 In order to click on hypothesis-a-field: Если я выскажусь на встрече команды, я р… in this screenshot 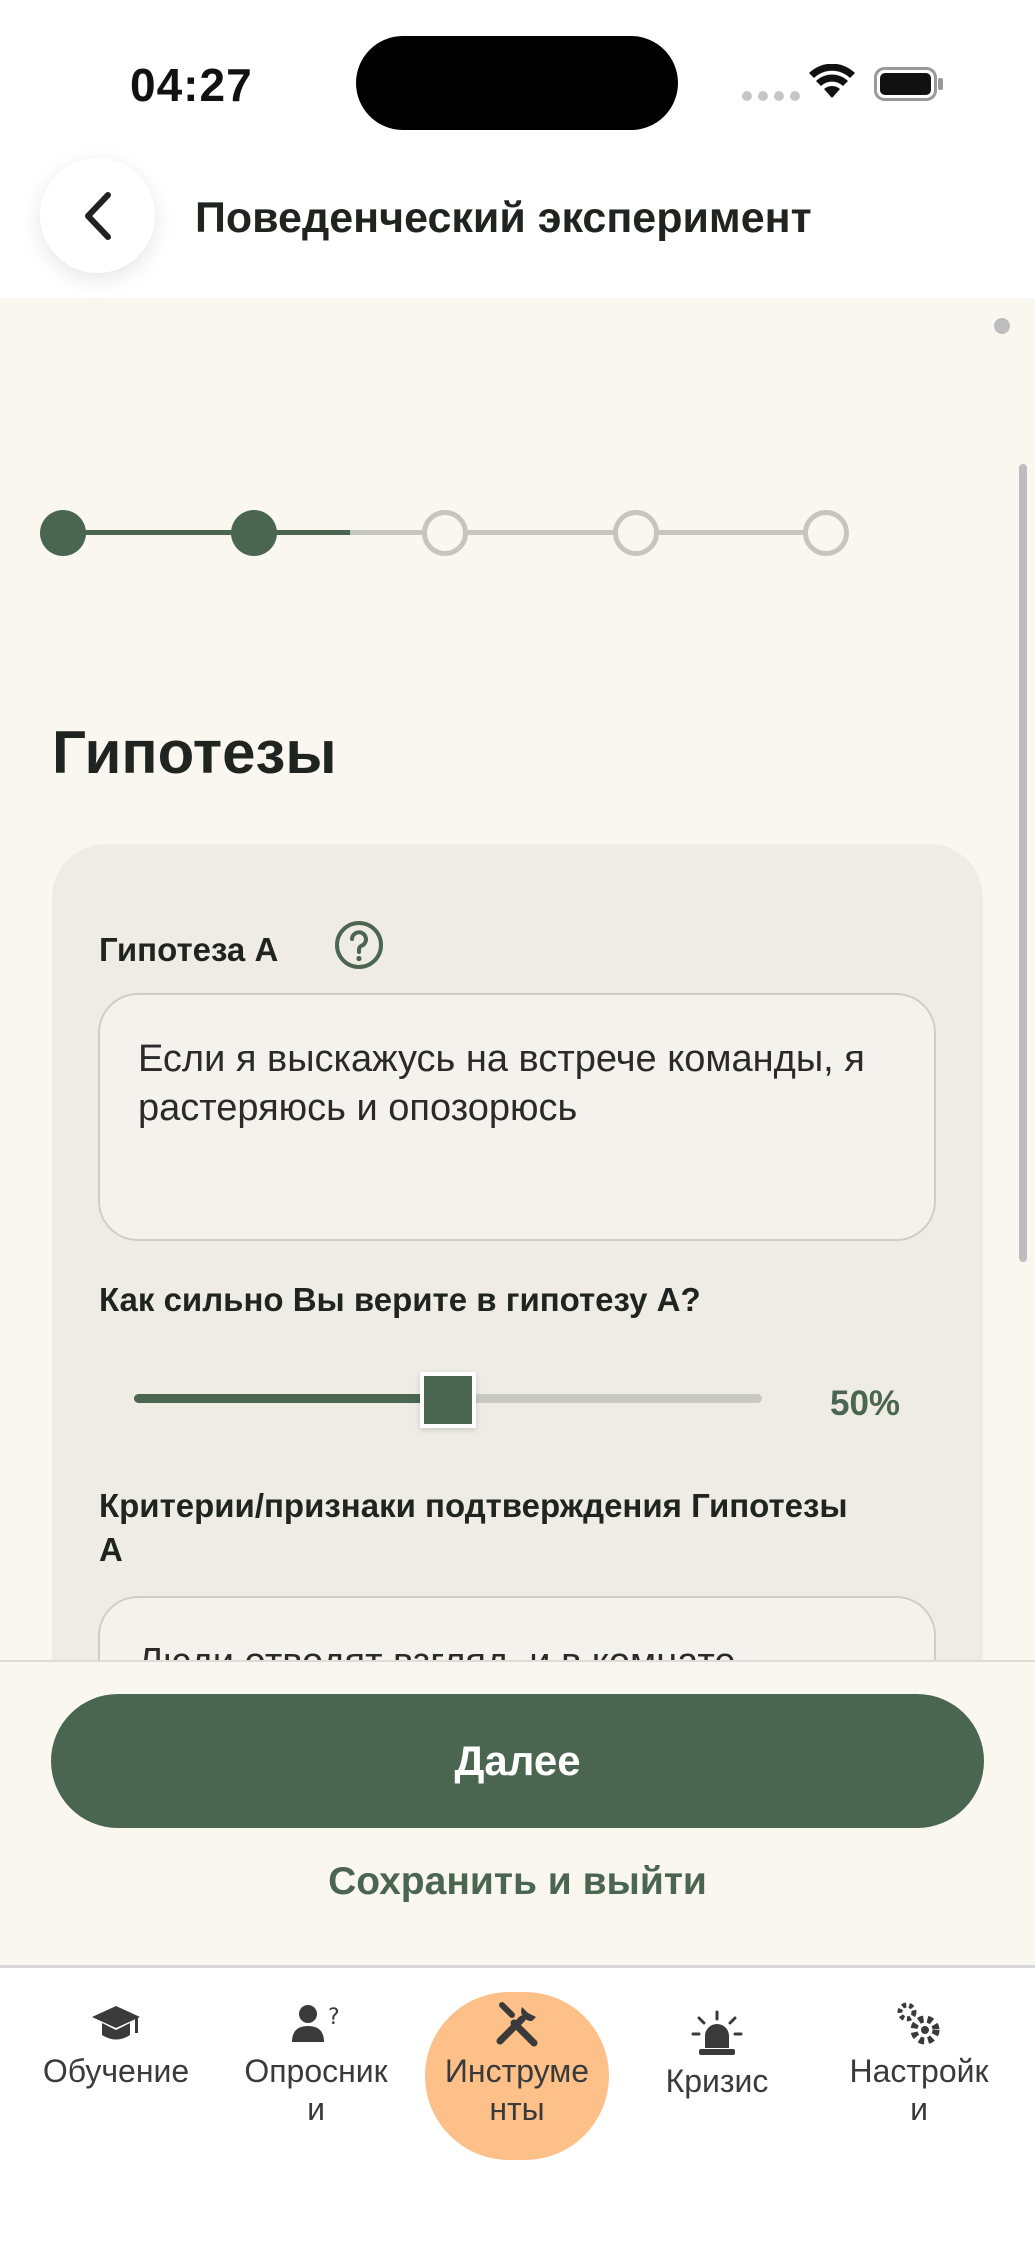, I will do `click(517, 1117)`.